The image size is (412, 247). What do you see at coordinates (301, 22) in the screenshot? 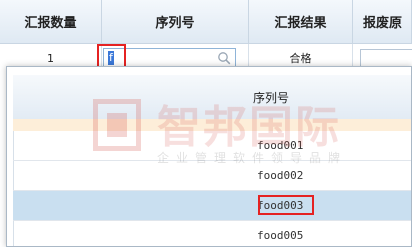
I see `header-result: 汇报结果` at bounding box center [301, 22].